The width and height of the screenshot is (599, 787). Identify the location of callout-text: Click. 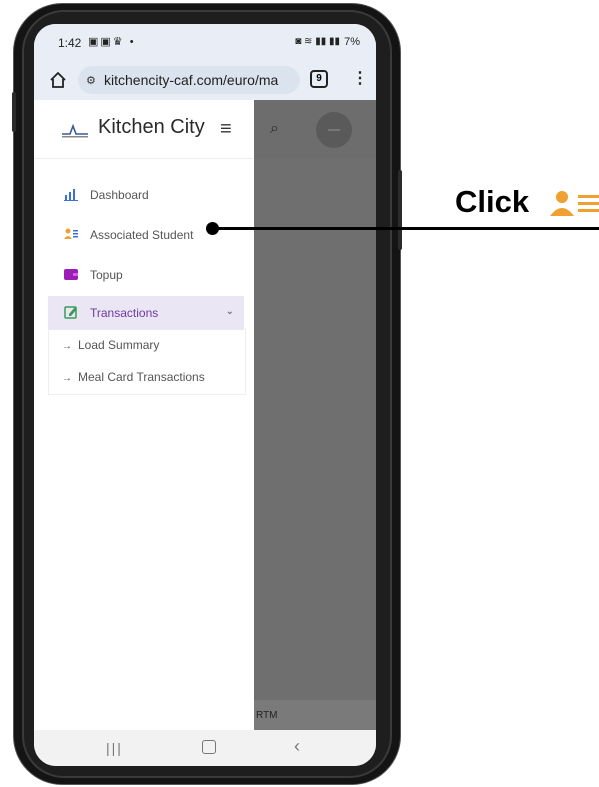
(492, 201).